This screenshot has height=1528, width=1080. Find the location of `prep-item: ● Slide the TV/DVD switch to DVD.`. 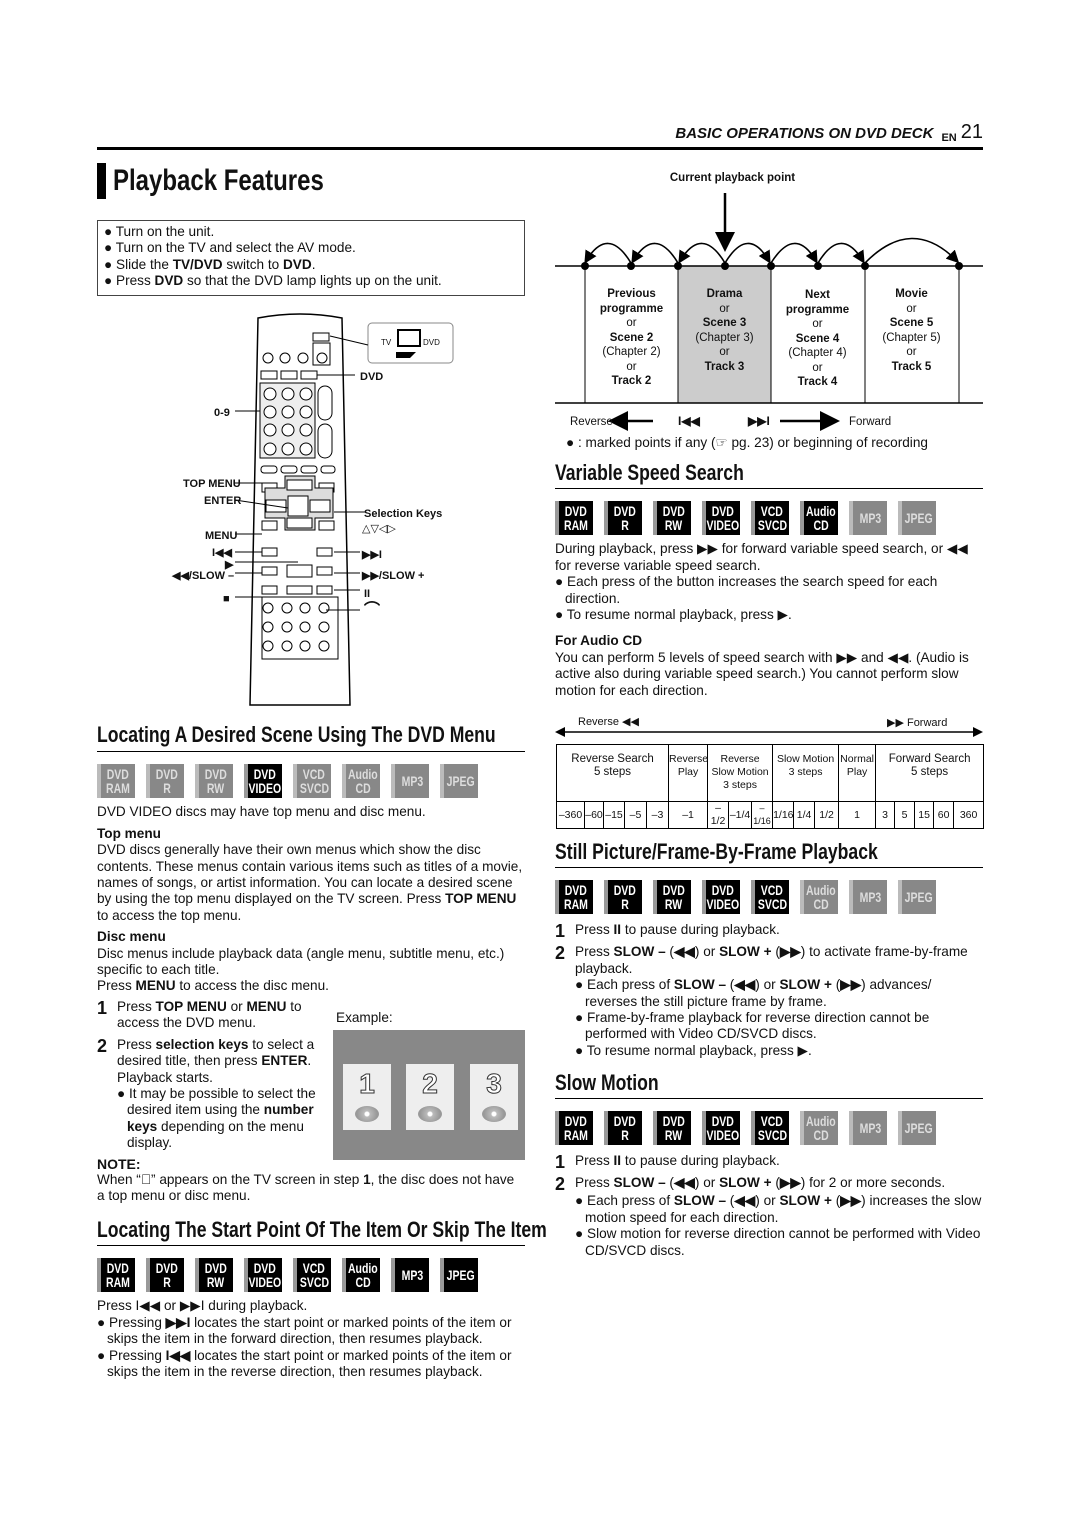

prep-item: ● Slide the TV/DVD switch to DVD. is located at coordinates (210, 264).